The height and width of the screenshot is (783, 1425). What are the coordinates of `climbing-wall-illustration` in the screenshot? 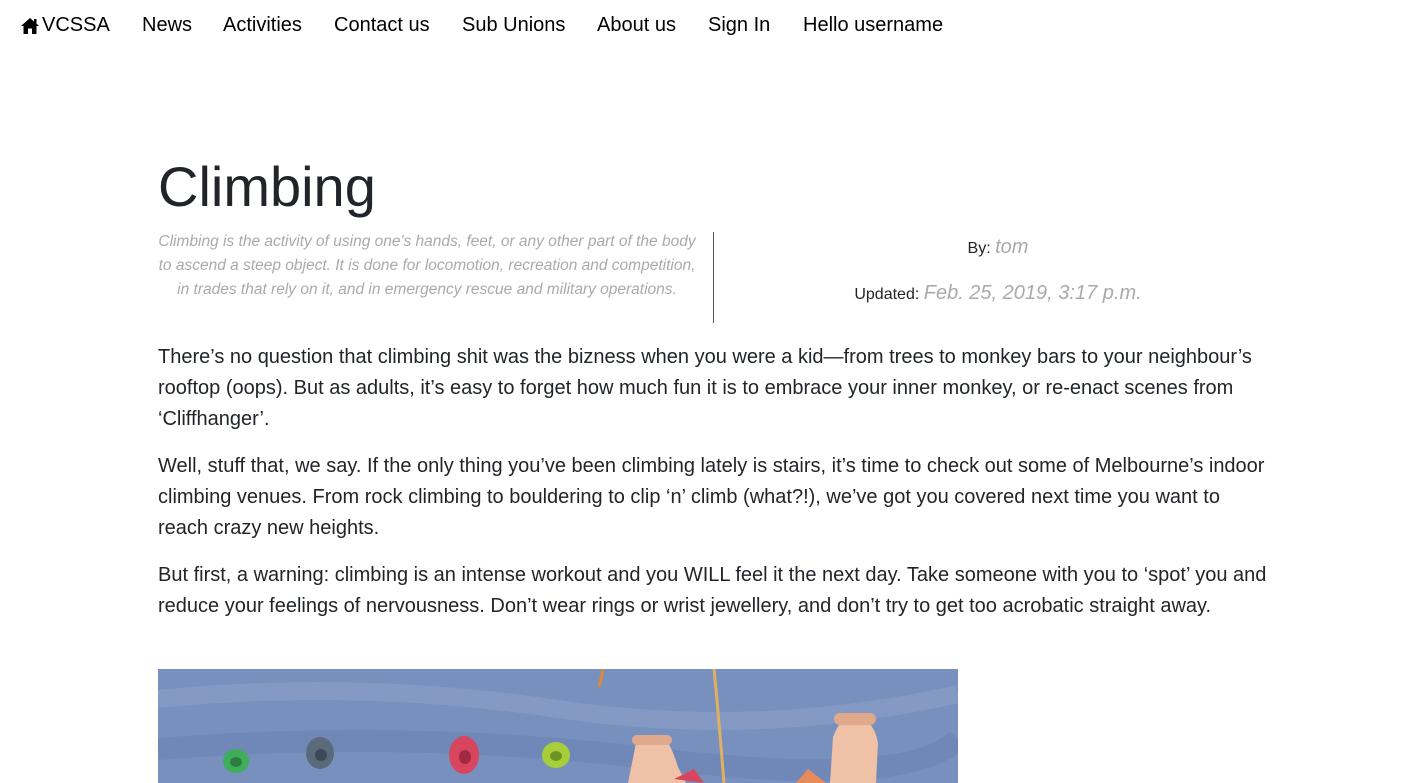 It's located at (558, 726).